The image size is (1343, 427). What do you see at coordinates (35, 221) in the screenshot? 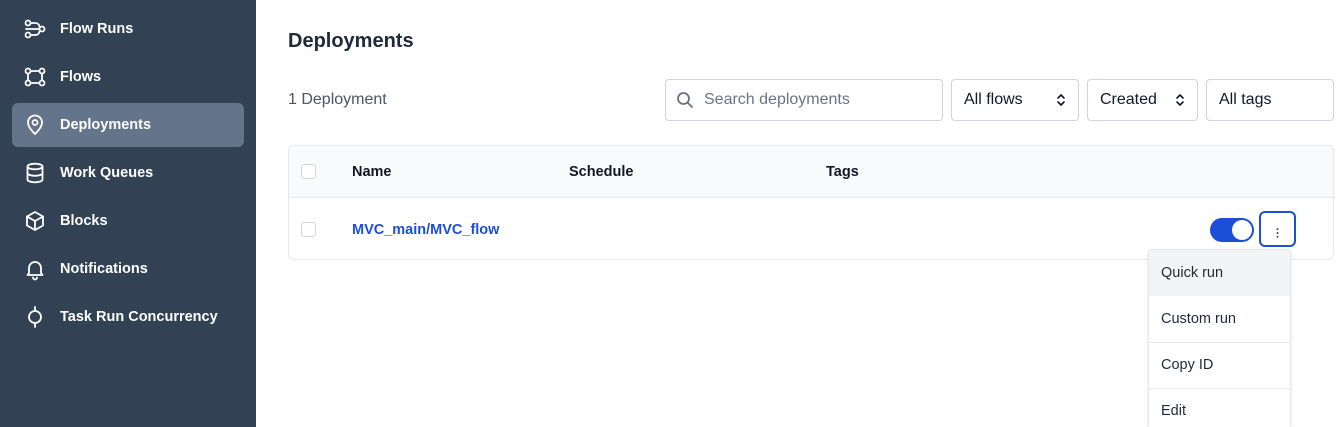
I see `cube-icon` at bounding box center [35, 221].